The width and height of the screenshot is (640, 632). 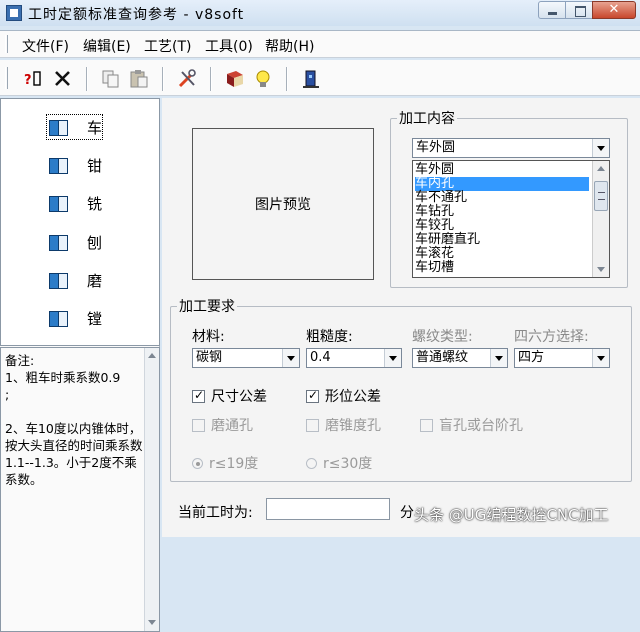 What do you see at coordinates (471, 425) in the screenshot?
I see `blind-or-step-hole-checkbox: 盲孔或台阶孔` at bounding box center [471, 425].